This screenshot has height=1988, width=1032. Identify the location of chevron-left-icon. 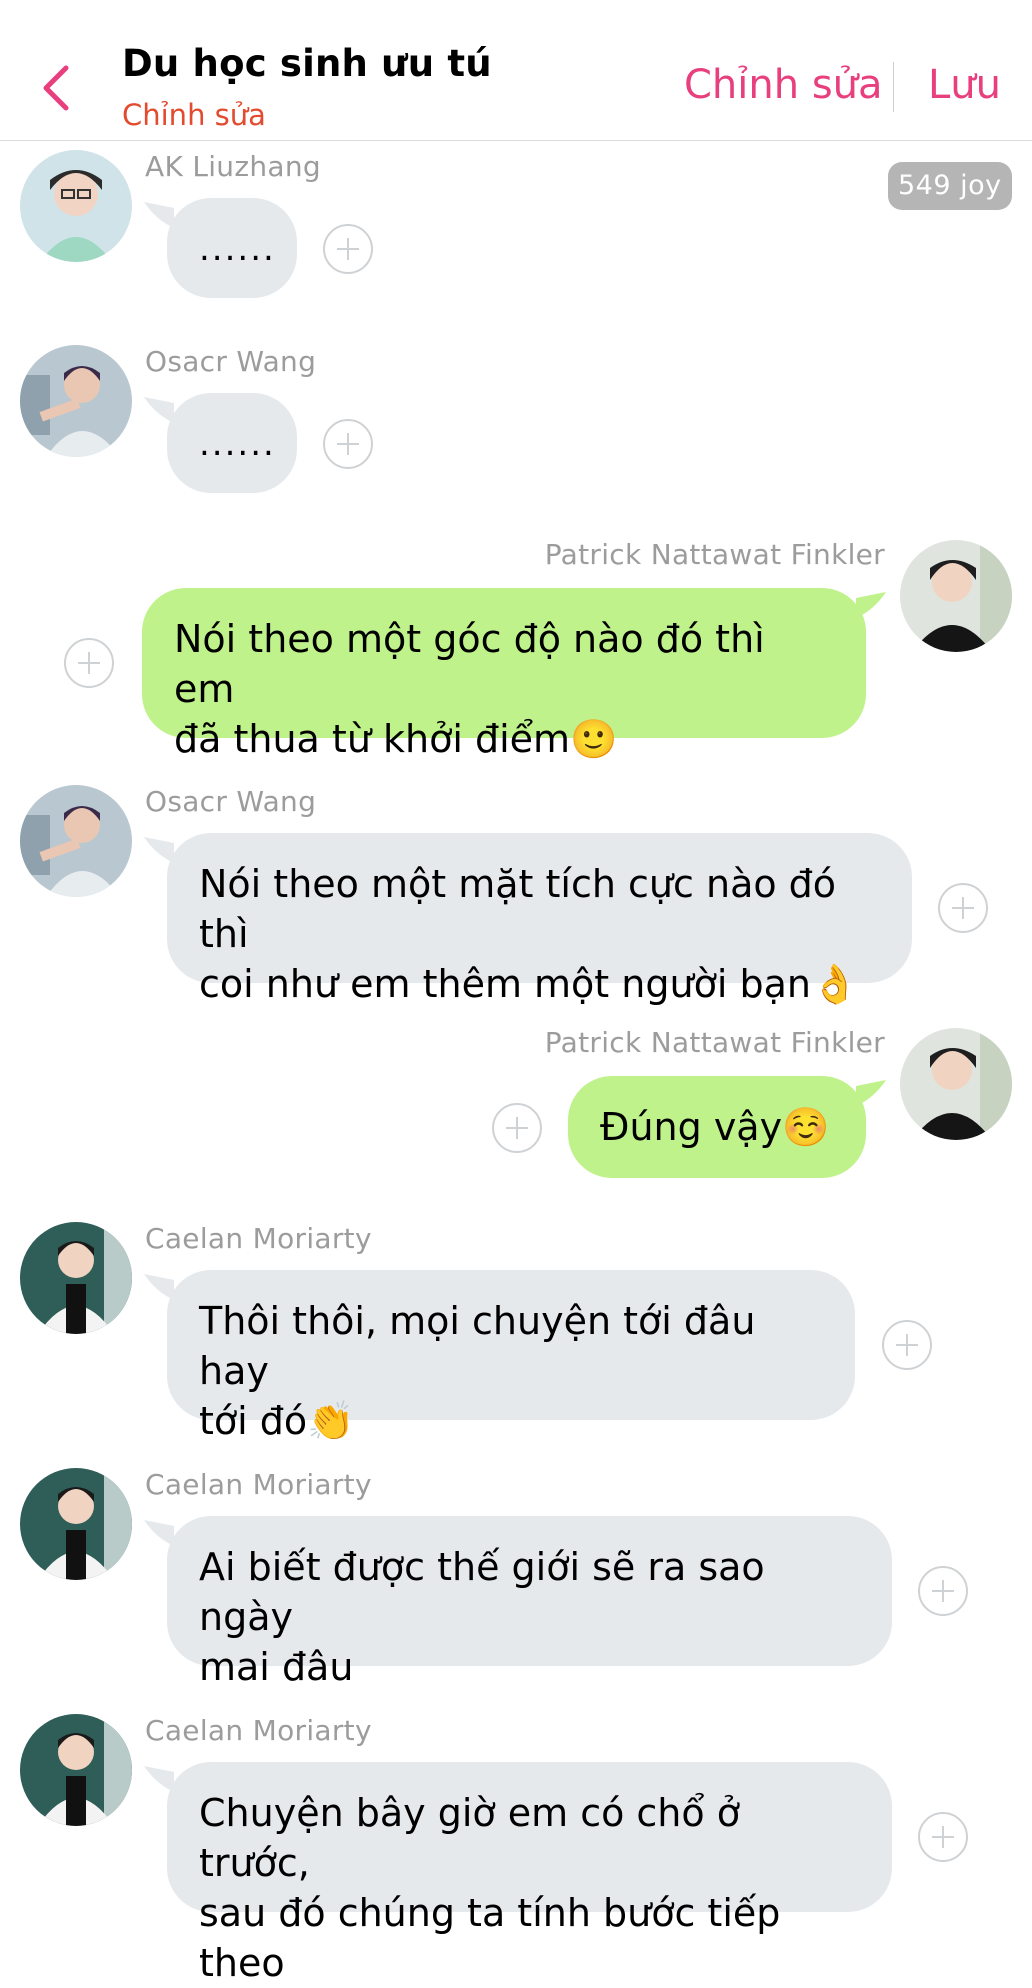
(56, 88).